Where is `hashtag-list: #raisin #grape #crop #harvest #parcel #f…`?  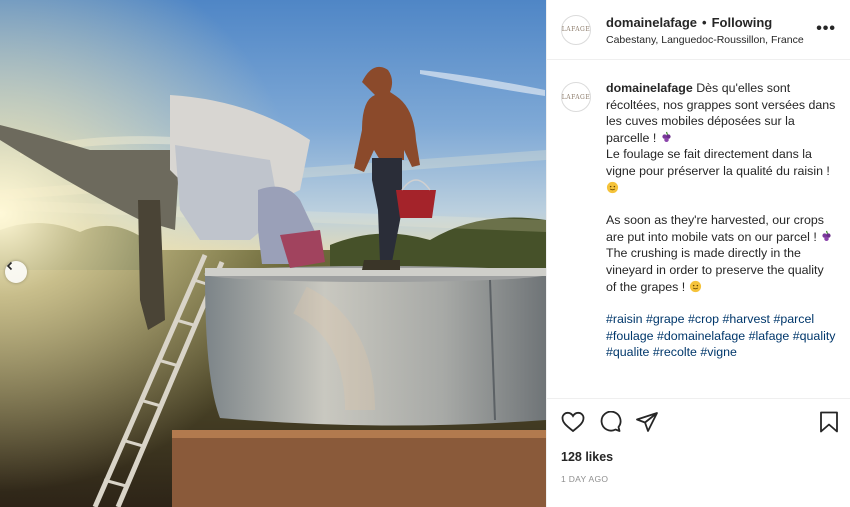 hashtag-list: #raisin #grape #crop #harvest #parcel #f… is located at coordinates (721, 336).